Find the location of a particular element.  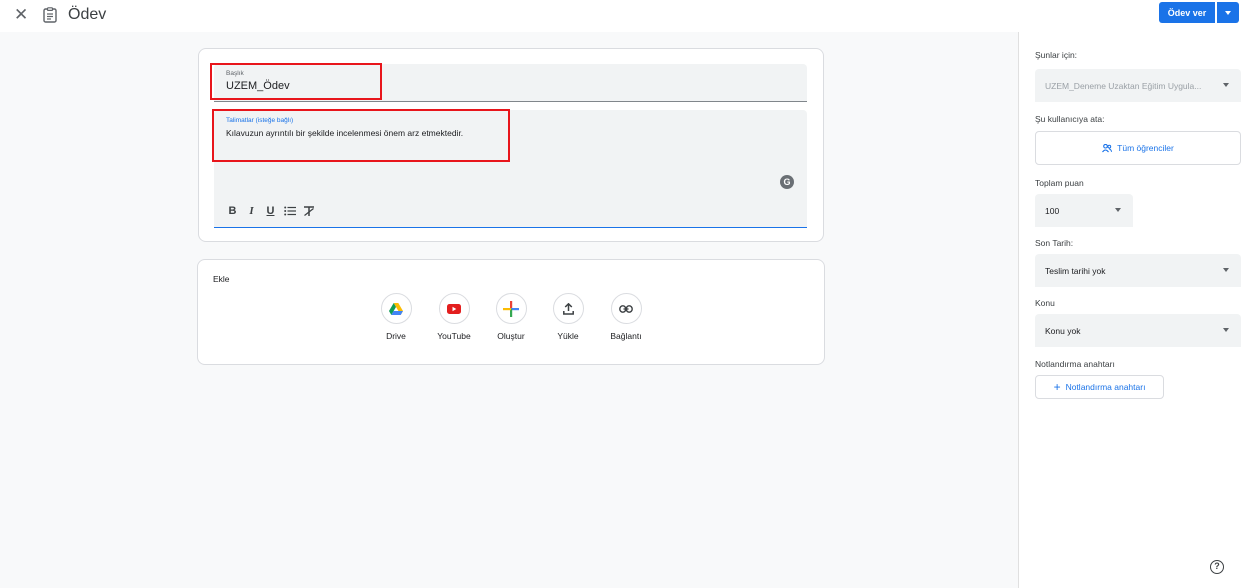

link-button is located at coordinates (626, 308).